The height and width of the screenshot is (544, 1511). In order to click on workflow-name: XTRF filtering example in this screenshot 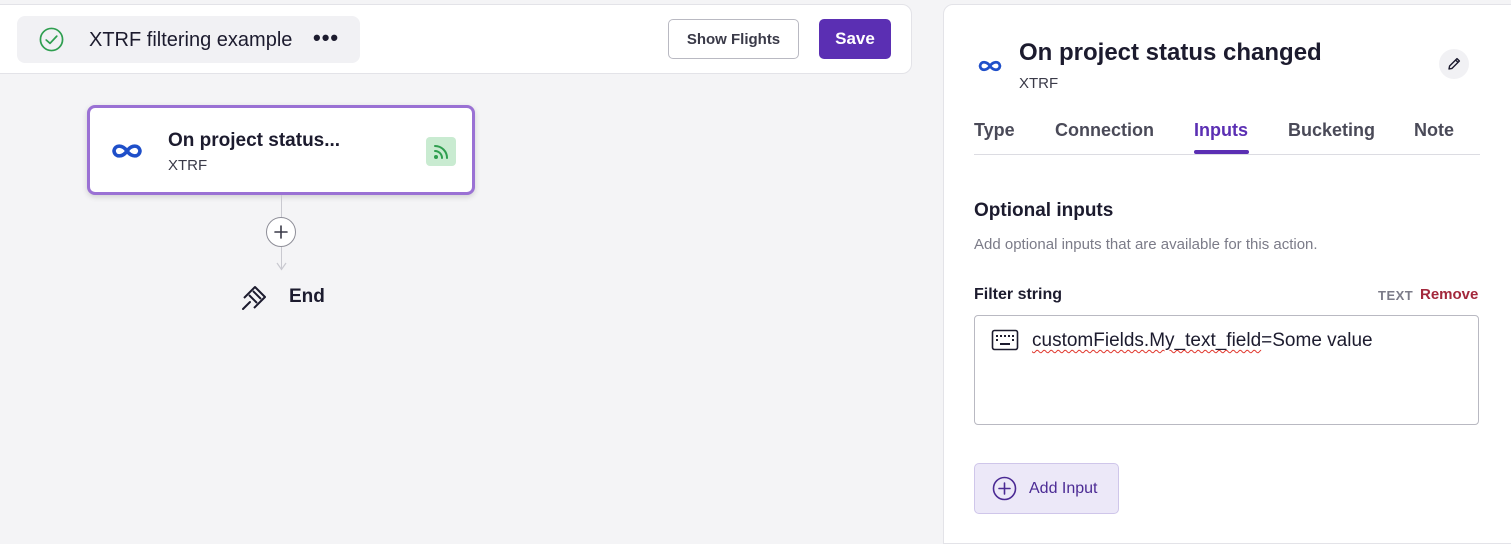, I will do `click(191, 40)`.